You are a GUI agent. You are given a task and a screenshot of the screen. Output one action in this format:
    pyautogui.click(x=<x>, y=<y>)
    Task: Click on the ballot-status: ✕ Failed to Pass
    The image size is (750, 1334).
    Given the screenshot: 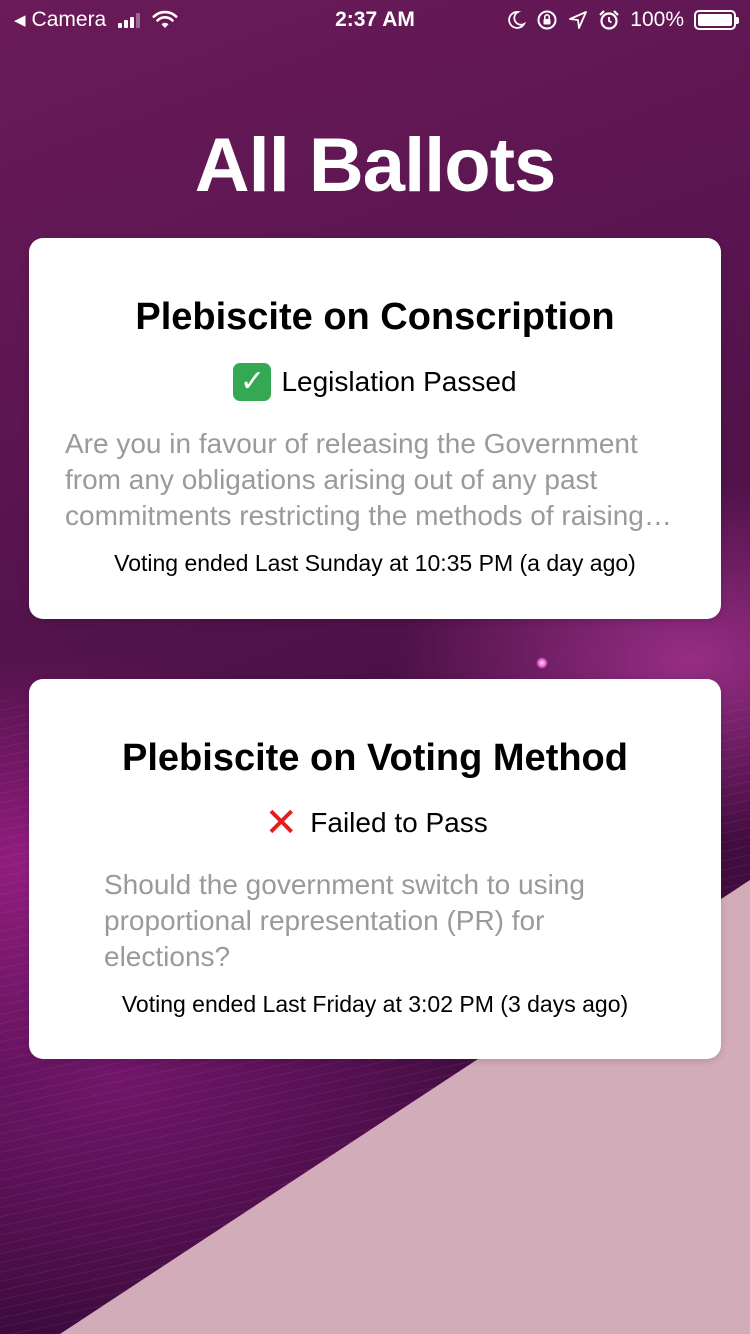 What is the action you would take?
    pyautogui.click(x=375, y=823)
    